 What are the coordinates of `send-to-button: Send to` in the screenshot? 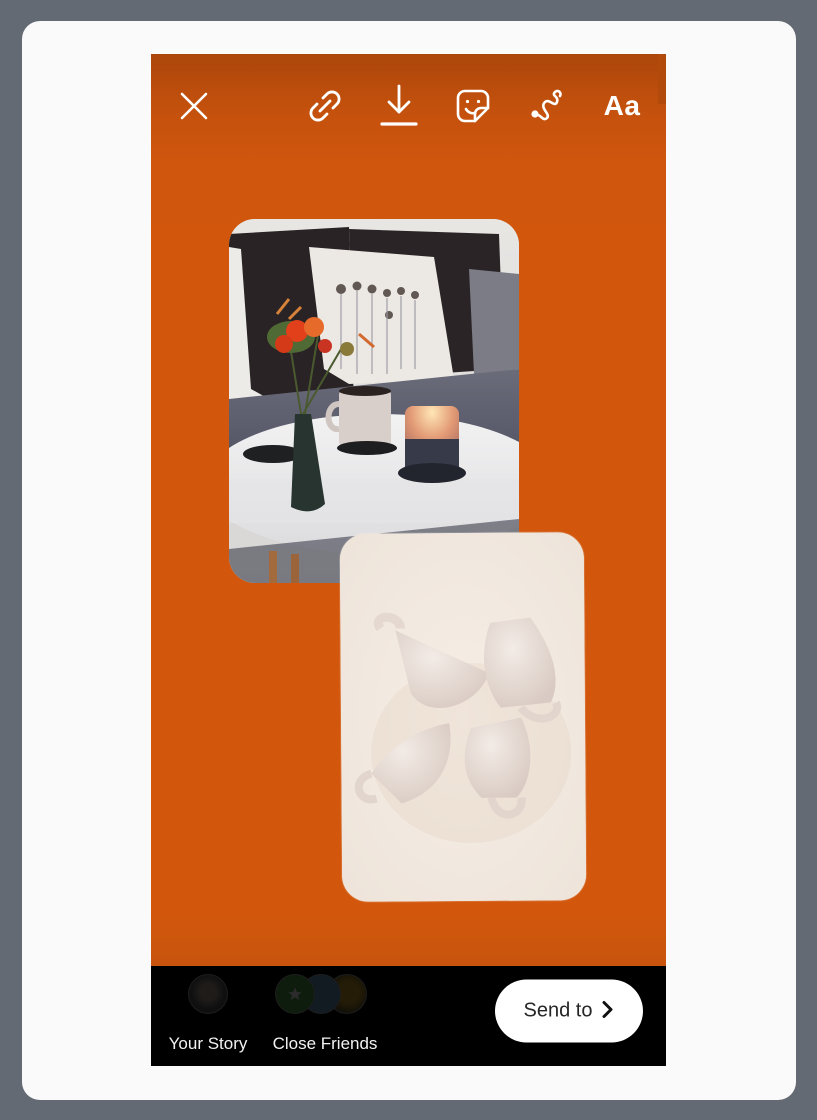 It's located at (569, 1011).